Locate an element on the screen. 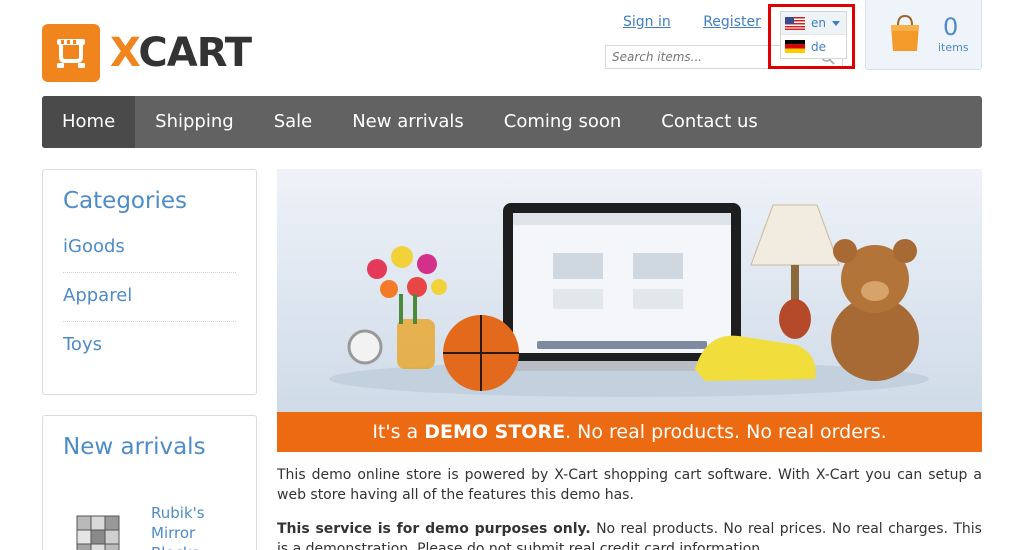  category-igoods: iGoods is located at coordinates (149, 248).